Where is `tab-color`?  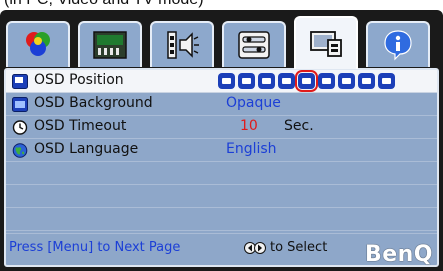
tab-color is located at coordinates (38, 44).